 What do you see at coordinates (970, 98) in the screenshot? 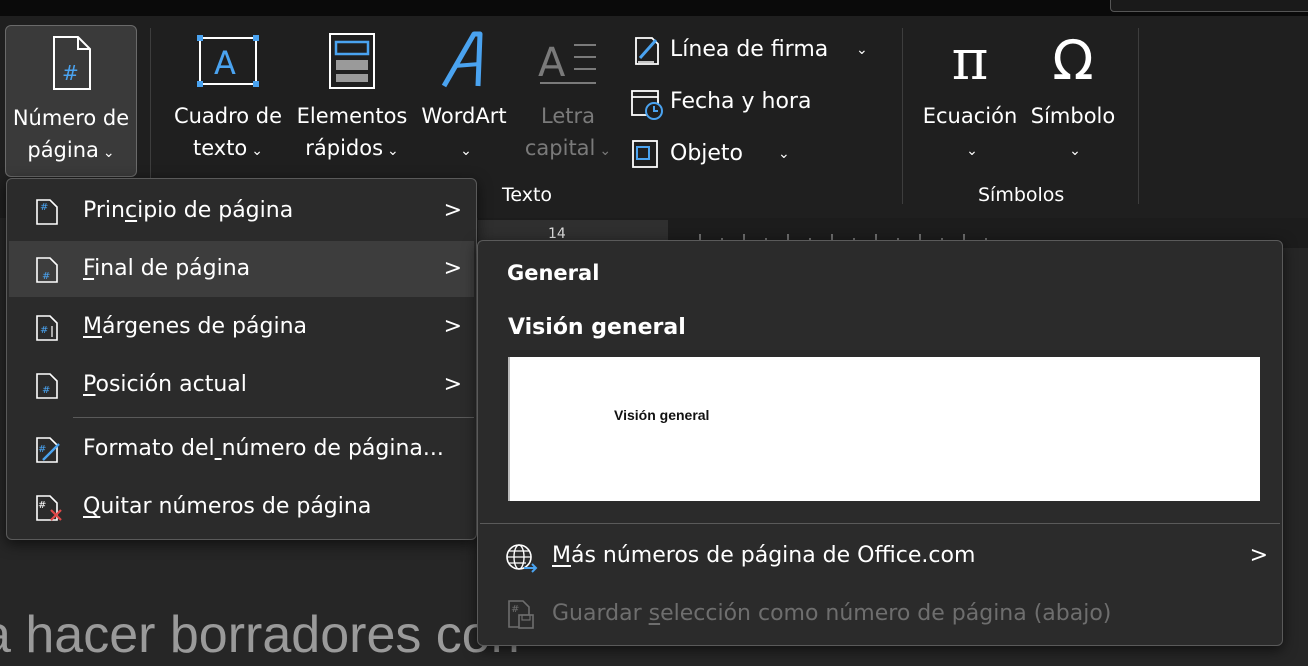
I see `equation-button: π Ecuación ⌄` at bounding box center [970, 98].